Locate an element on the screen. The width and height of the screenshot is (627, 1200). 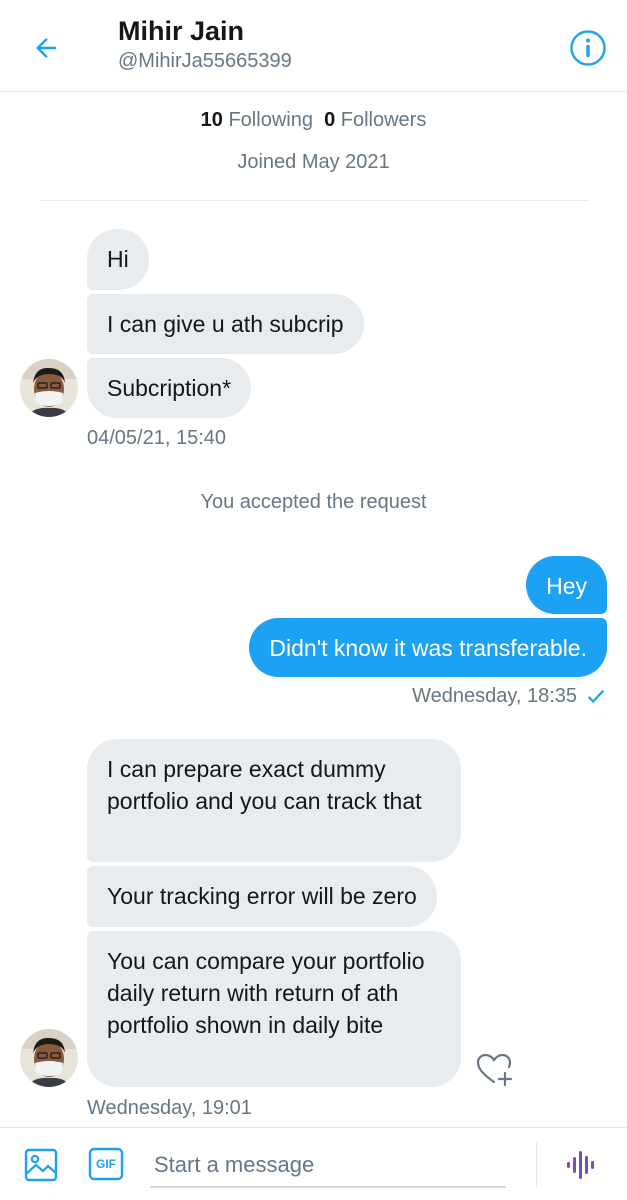
contact-name: Mihir Jain is located at coordinates (181, 31).